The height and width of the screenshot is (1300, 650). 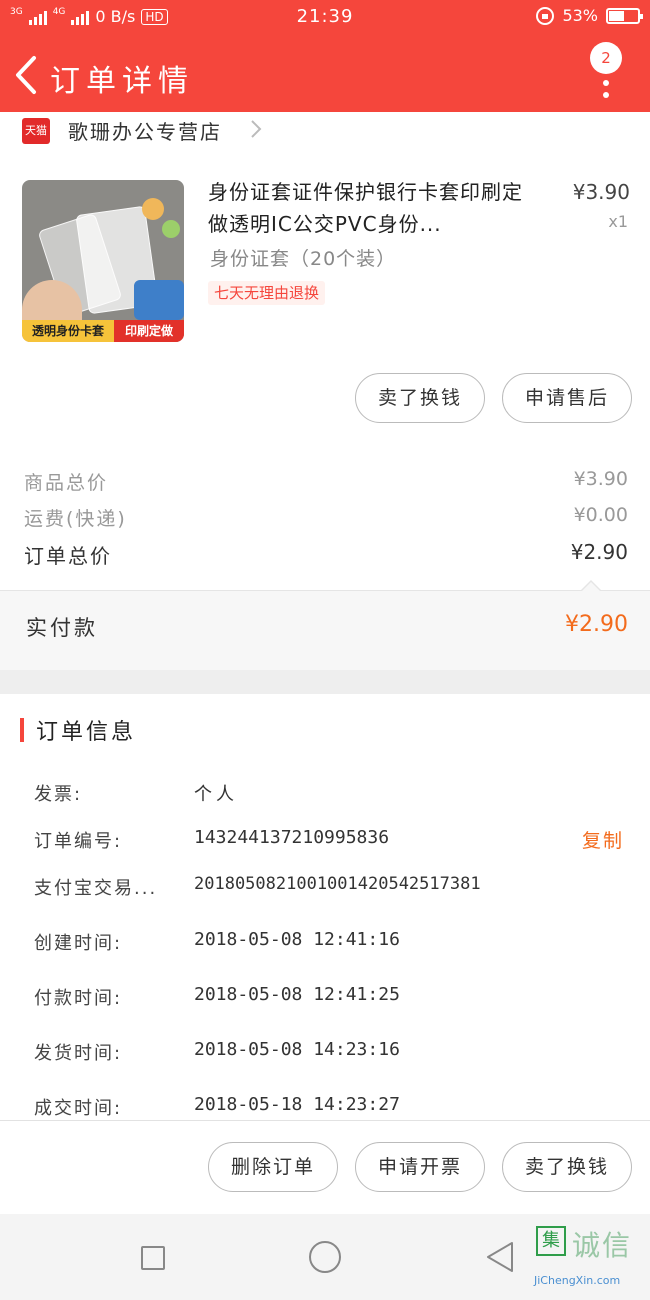 What do you see at coordinates (27, 75) in the screenshot?
I see `back-arrow-icon` at bounding box center [27, 75].